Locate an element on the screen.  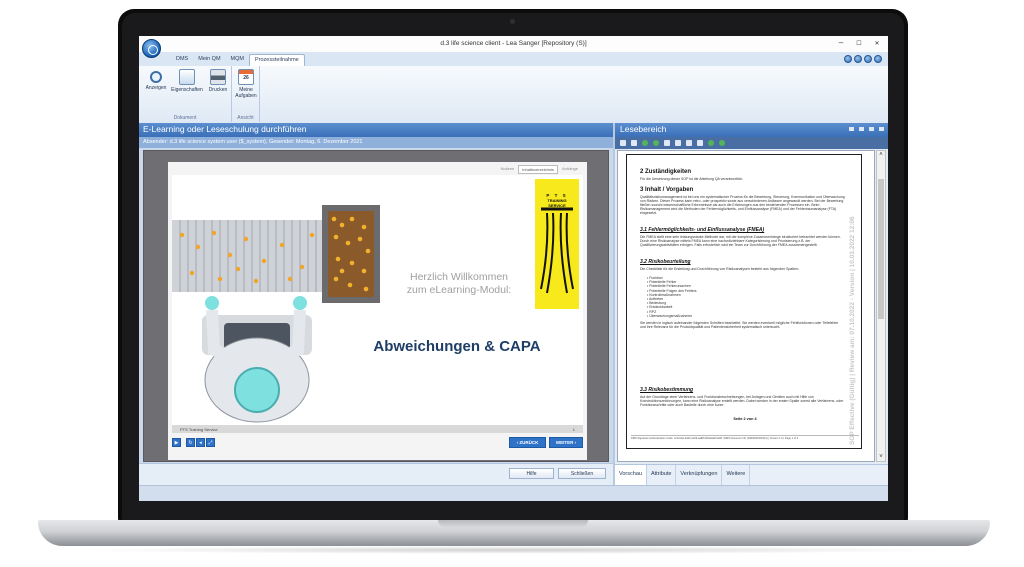
ribbon-tabs: DMS Mein QM MQM Prozessteilnahme is located at coordinates (238, 60).